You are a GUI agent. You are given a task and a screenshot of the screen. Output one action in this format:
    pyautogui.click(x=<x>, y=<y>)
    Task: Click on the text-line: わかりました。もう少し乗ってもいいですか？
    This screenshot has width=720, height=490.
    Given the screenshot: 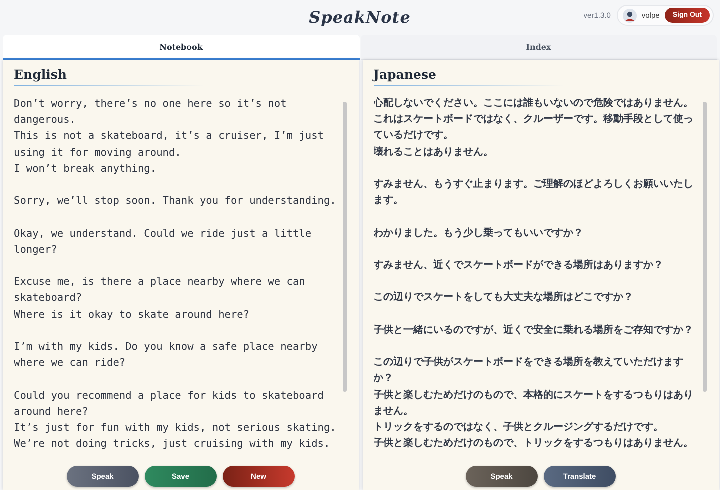 What is the action you would take?
    pyautogui.click(x=479, y=233)
    